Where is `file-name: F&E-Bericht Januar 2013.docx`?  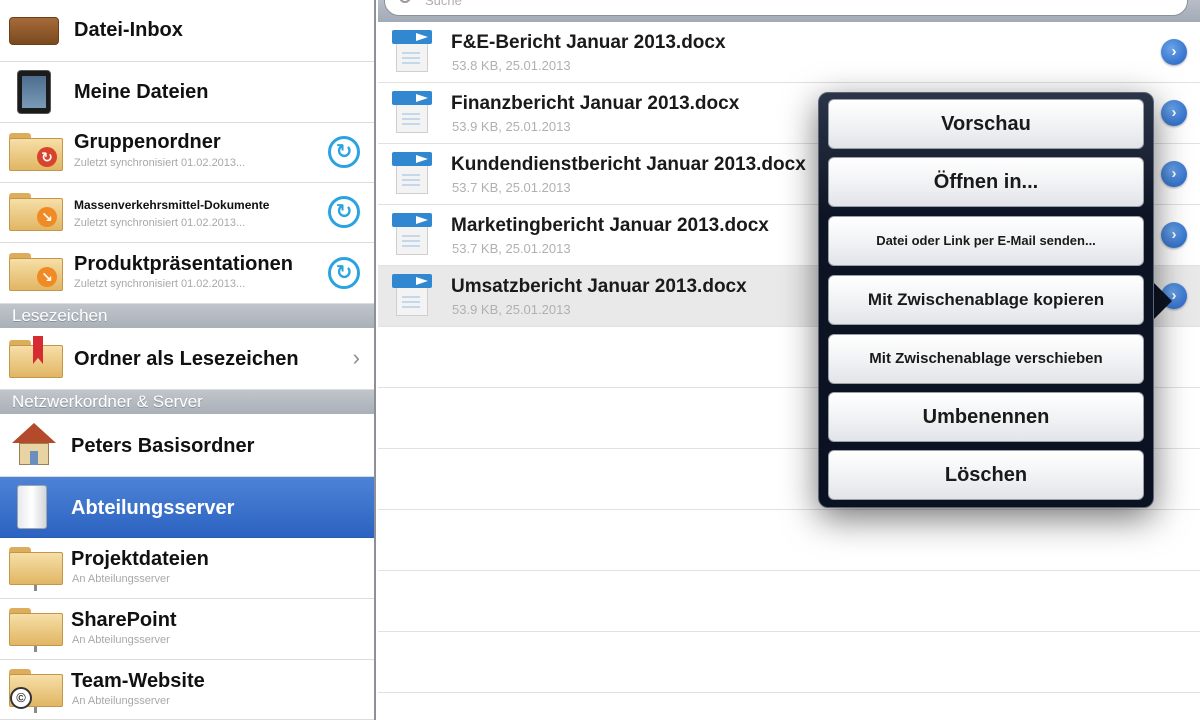
file-name: F&E-Bericht Januar 2013.docx is located at coordinates (588, 42).